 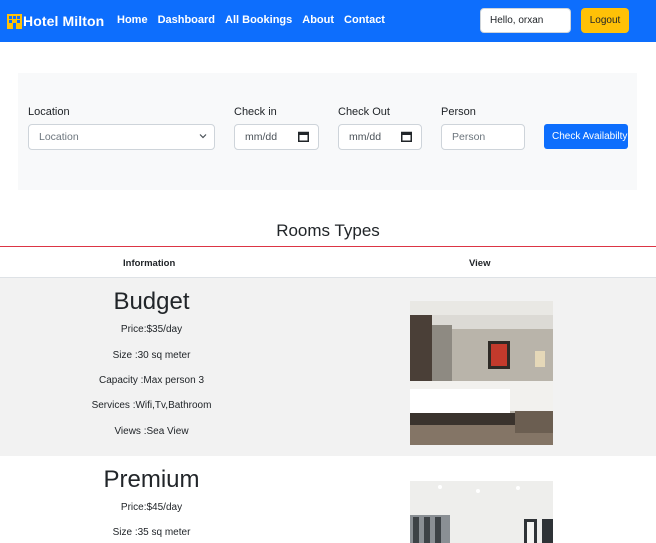 I want to click on person-placeholder: Person, so click(x=469, y=137).